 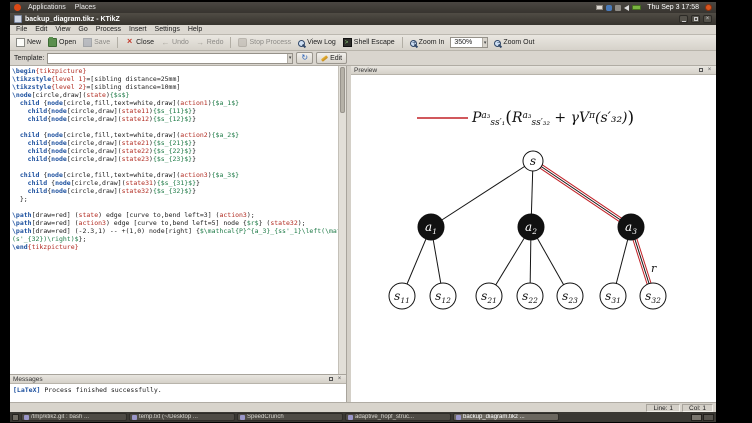 What do you see at coordinates (413, 43) in the screenshot?
I see `zoom-in-icon` at bounding box center [413, 43].